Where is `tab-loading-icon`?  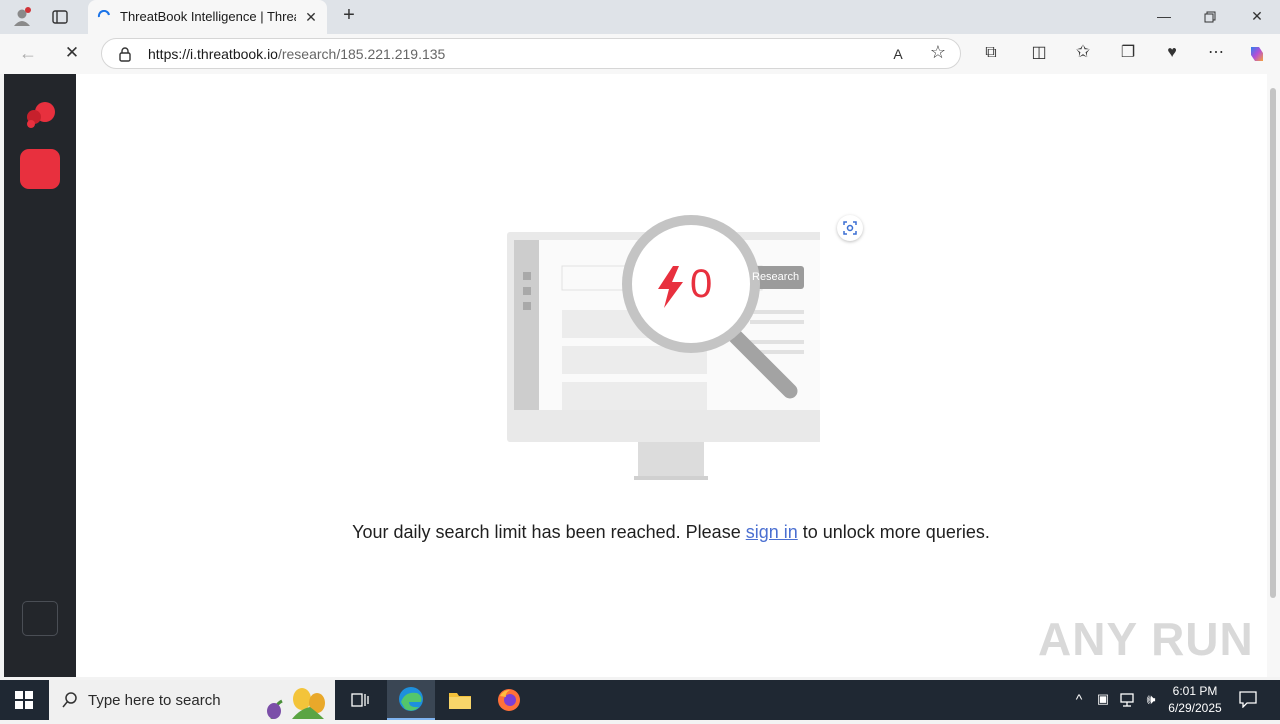
tab-loading-icon is located at coordinates (104, 16).